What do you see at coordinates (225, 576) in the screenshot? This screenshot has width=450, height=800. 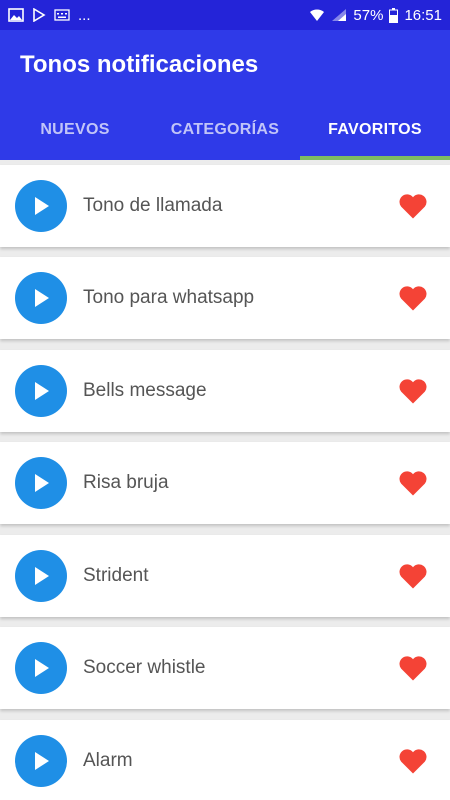 I see `list-item: Strident` at bounding box center [225, 576].